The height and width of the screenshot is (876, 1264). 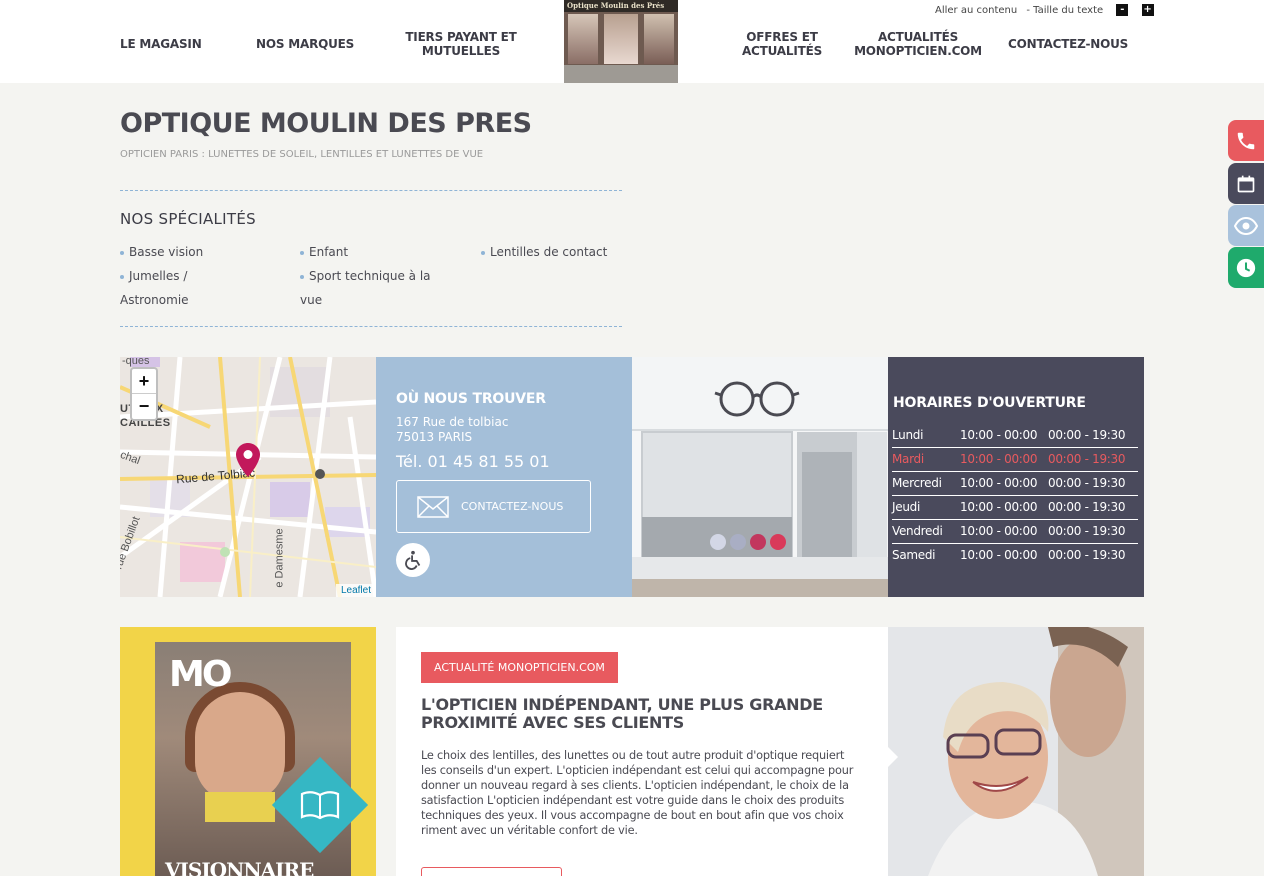 What do you see at coordinates (1147, 10) in the screenshot?
I see `text-size-increase-button: +` at bounding box center [1147, 10].